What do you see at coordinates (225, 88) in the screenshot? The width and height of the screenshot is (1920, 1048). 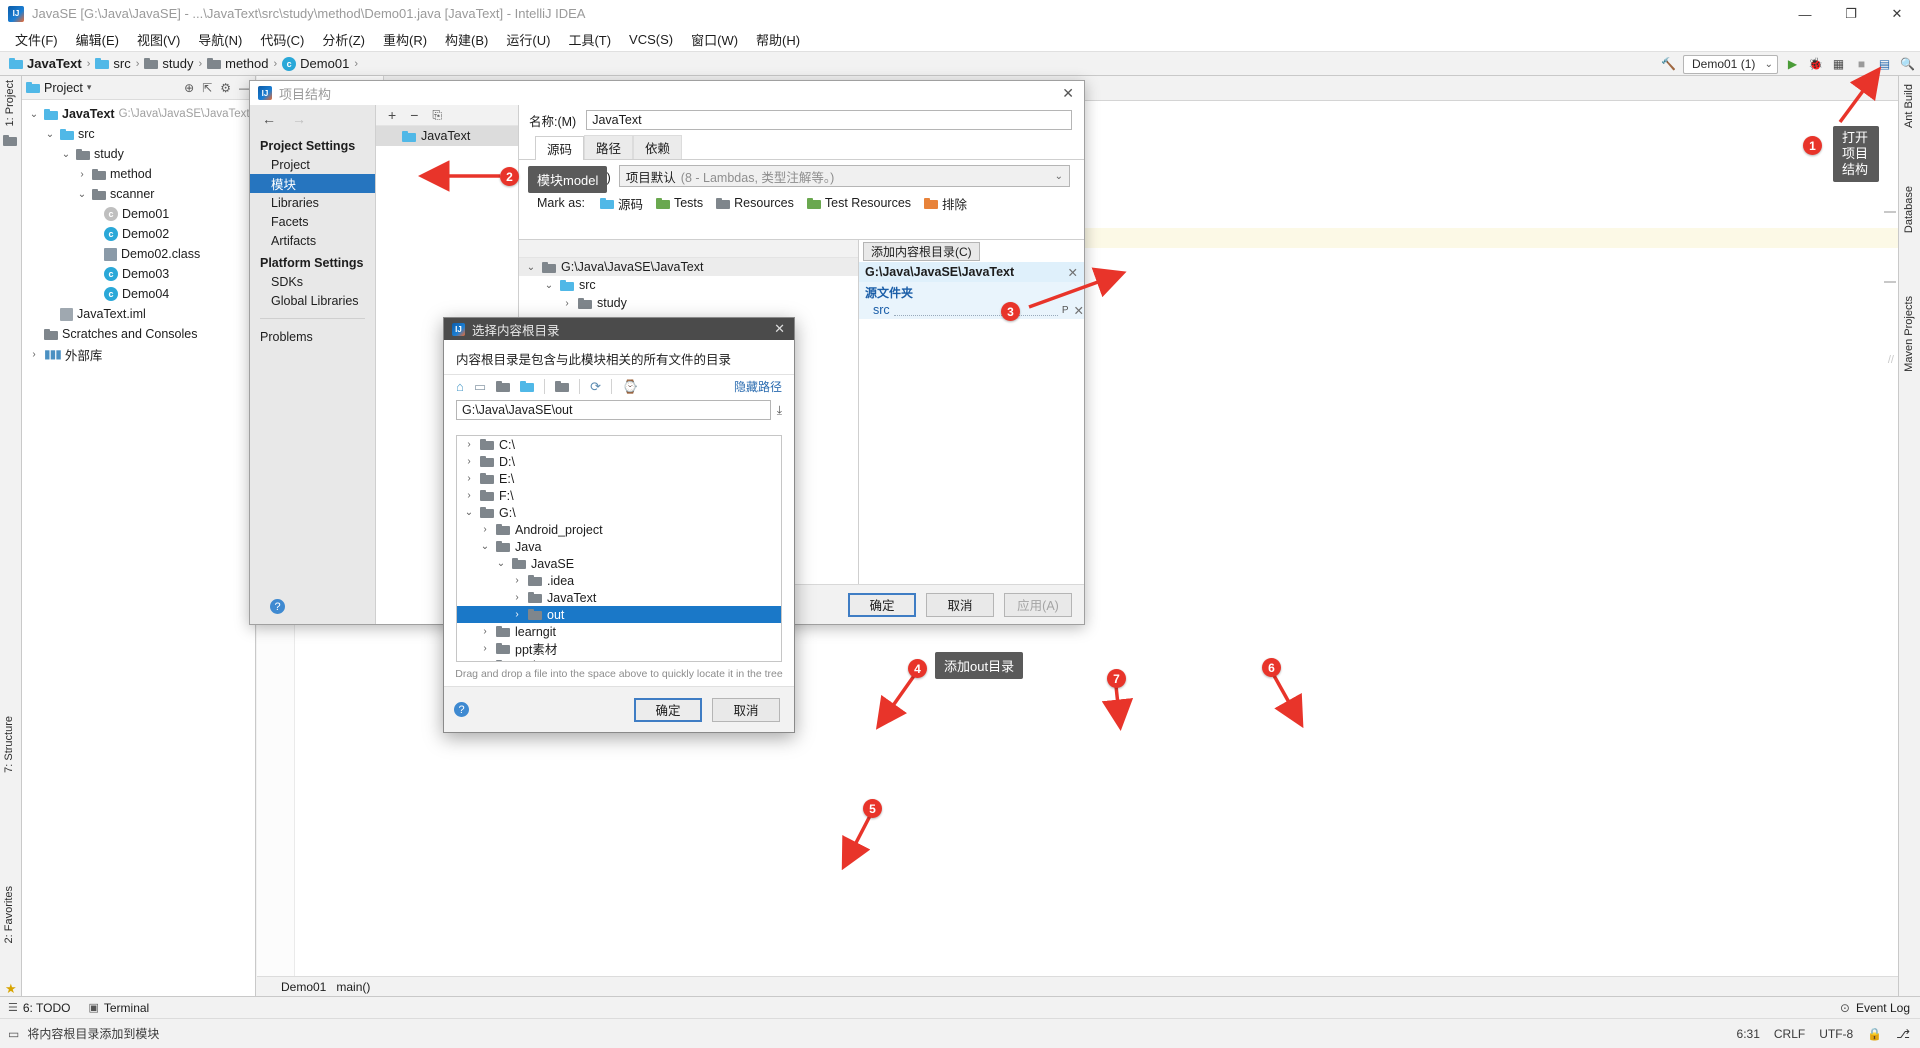 I see `gear-icon: ⚙` at bounding box center [225, 88].